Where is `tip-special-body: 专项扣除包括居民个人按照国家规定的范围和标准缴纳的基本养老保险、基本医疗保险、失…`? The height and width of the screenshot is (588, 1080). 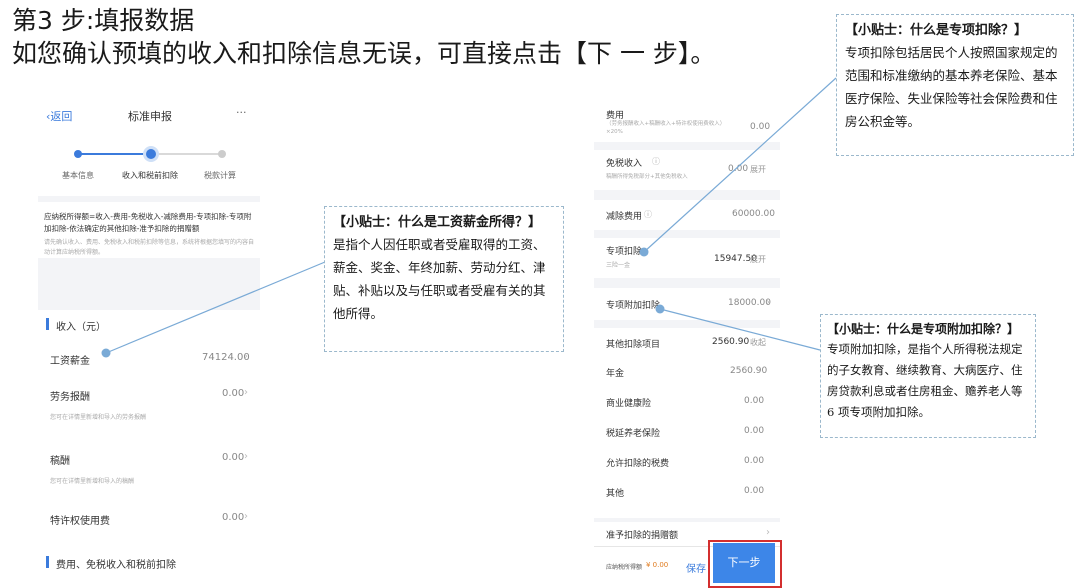
tip-special-body: 专项扣除包括居民个人按照国家规定的范围和标准缴纳的基本养老保险、基本医疗保险、失… is located at coordinates (951, 87).